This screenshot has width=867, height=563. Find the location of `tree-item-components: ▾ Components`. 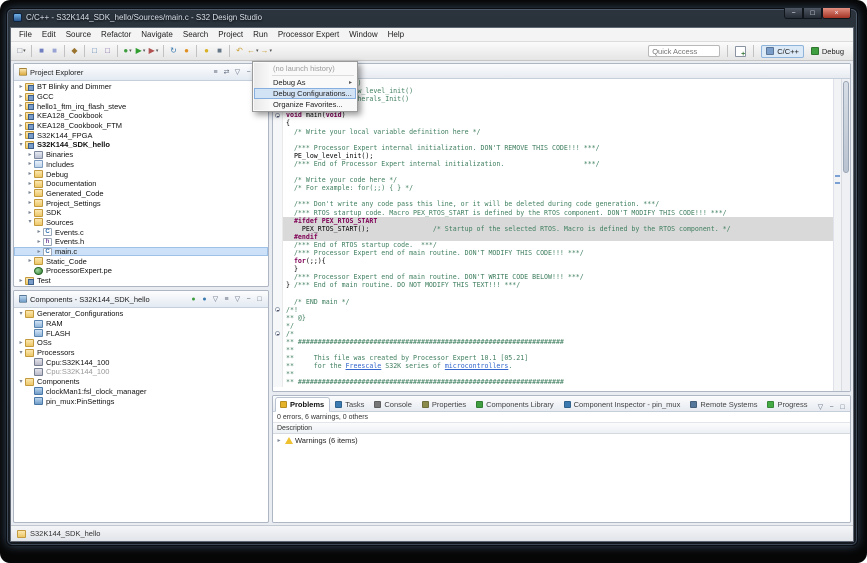

tree-item-components: ▾ Components is located at coordinates (141, 382).